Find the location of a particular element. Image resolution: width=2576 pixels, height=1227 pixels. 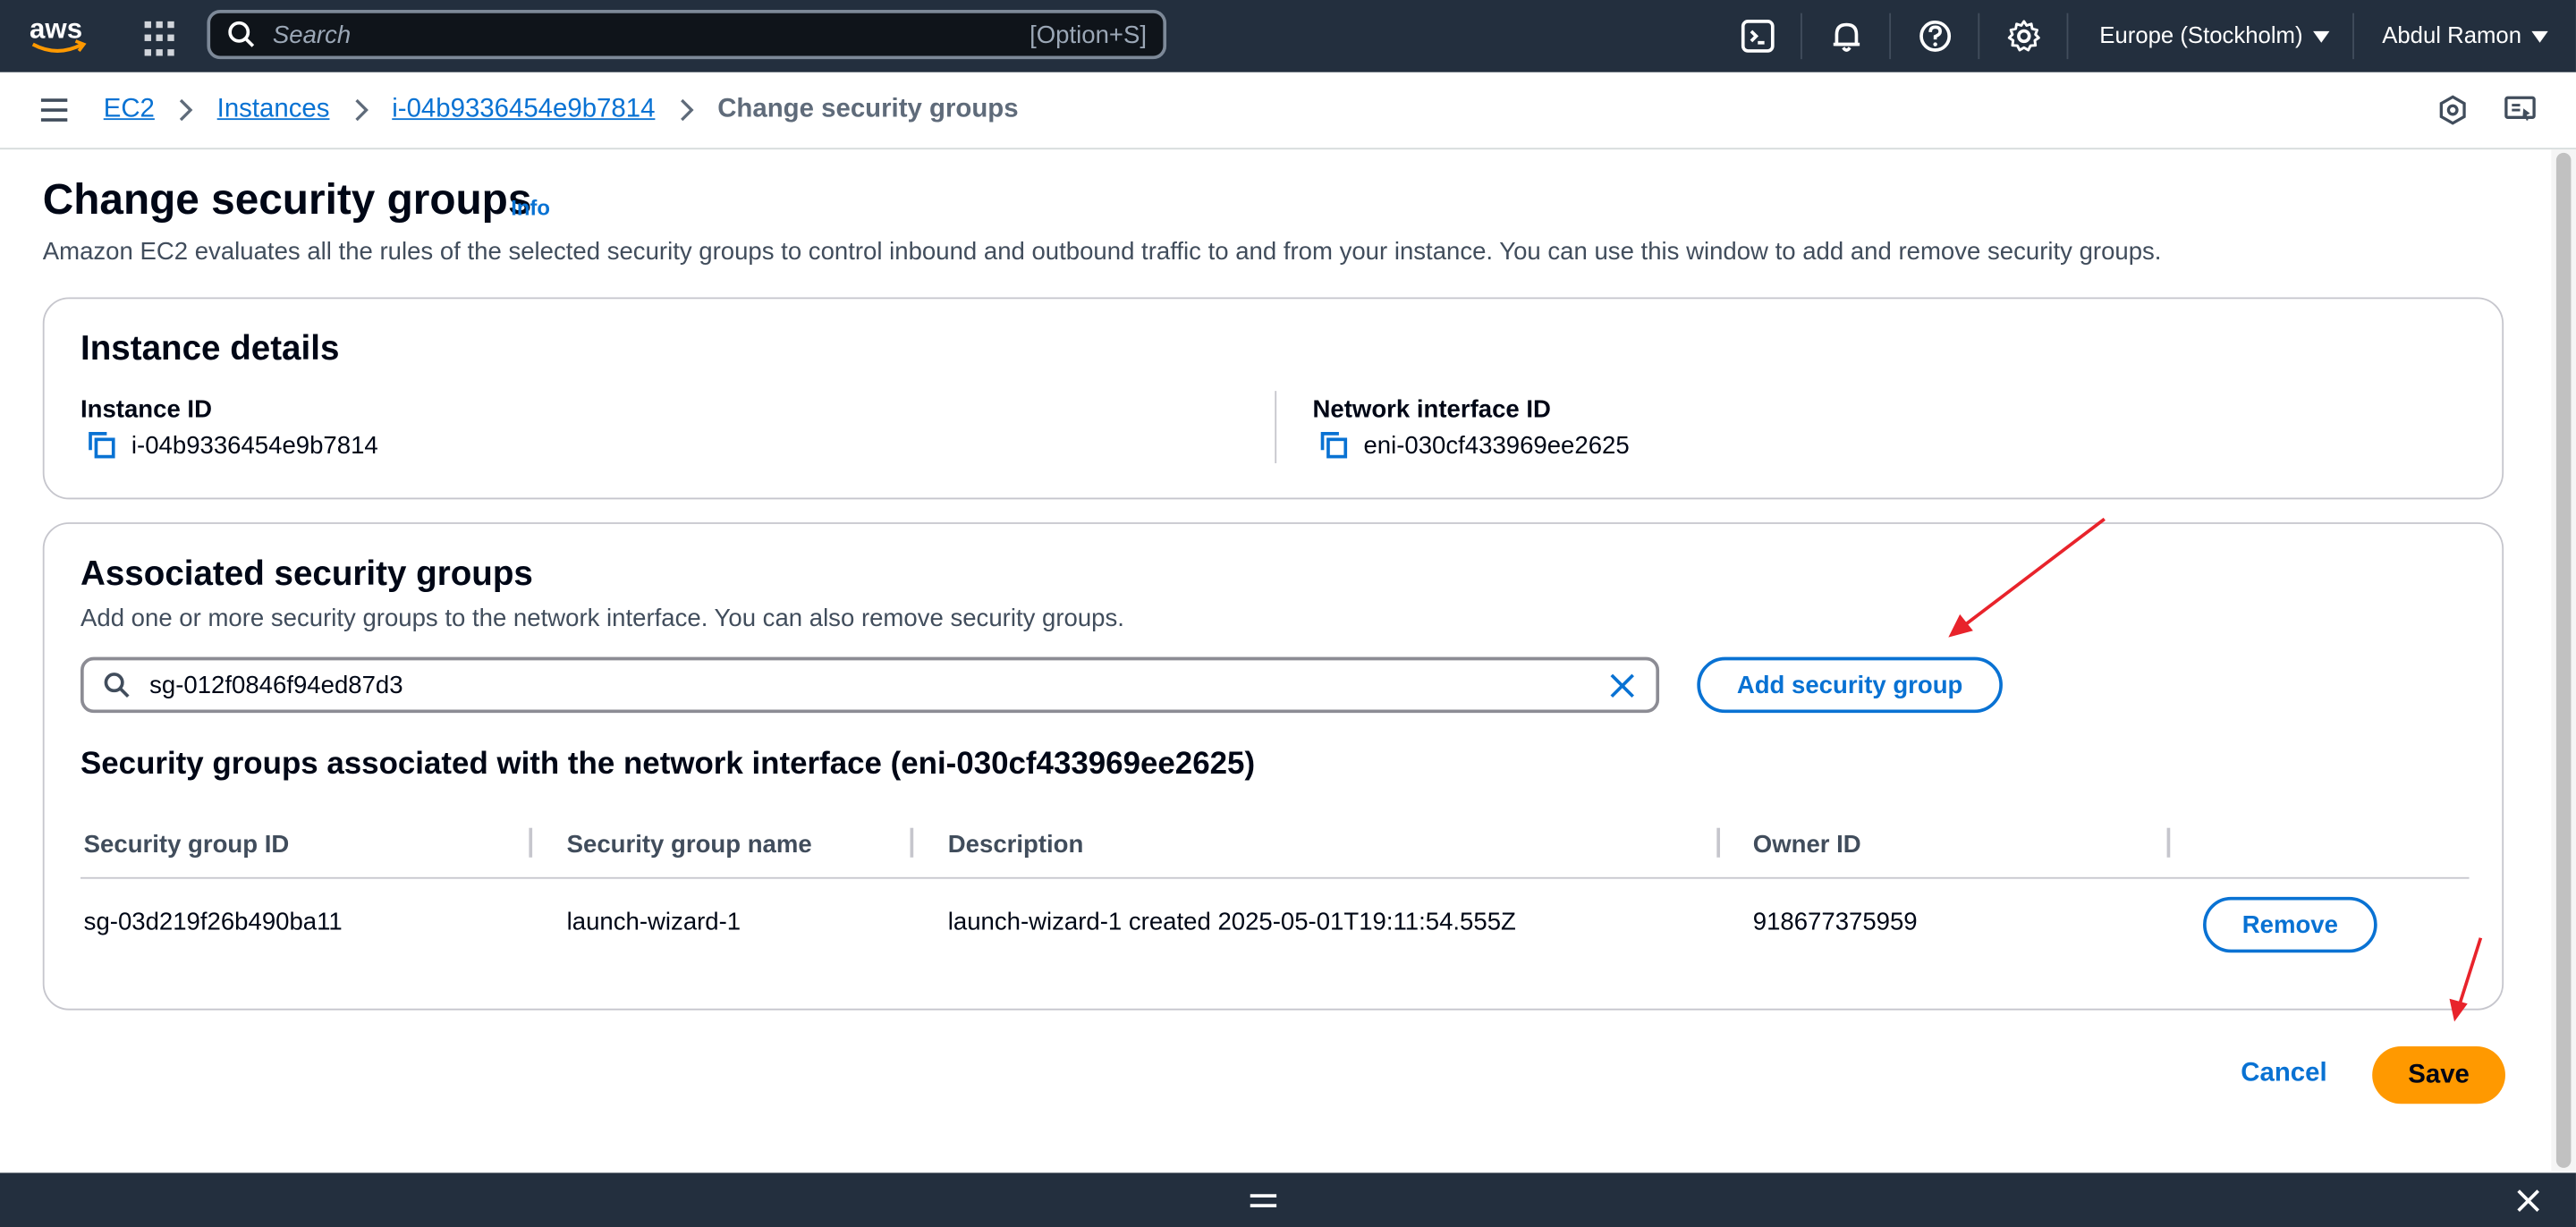

hamburger-menu-icon is located at coordinates (54, 110).